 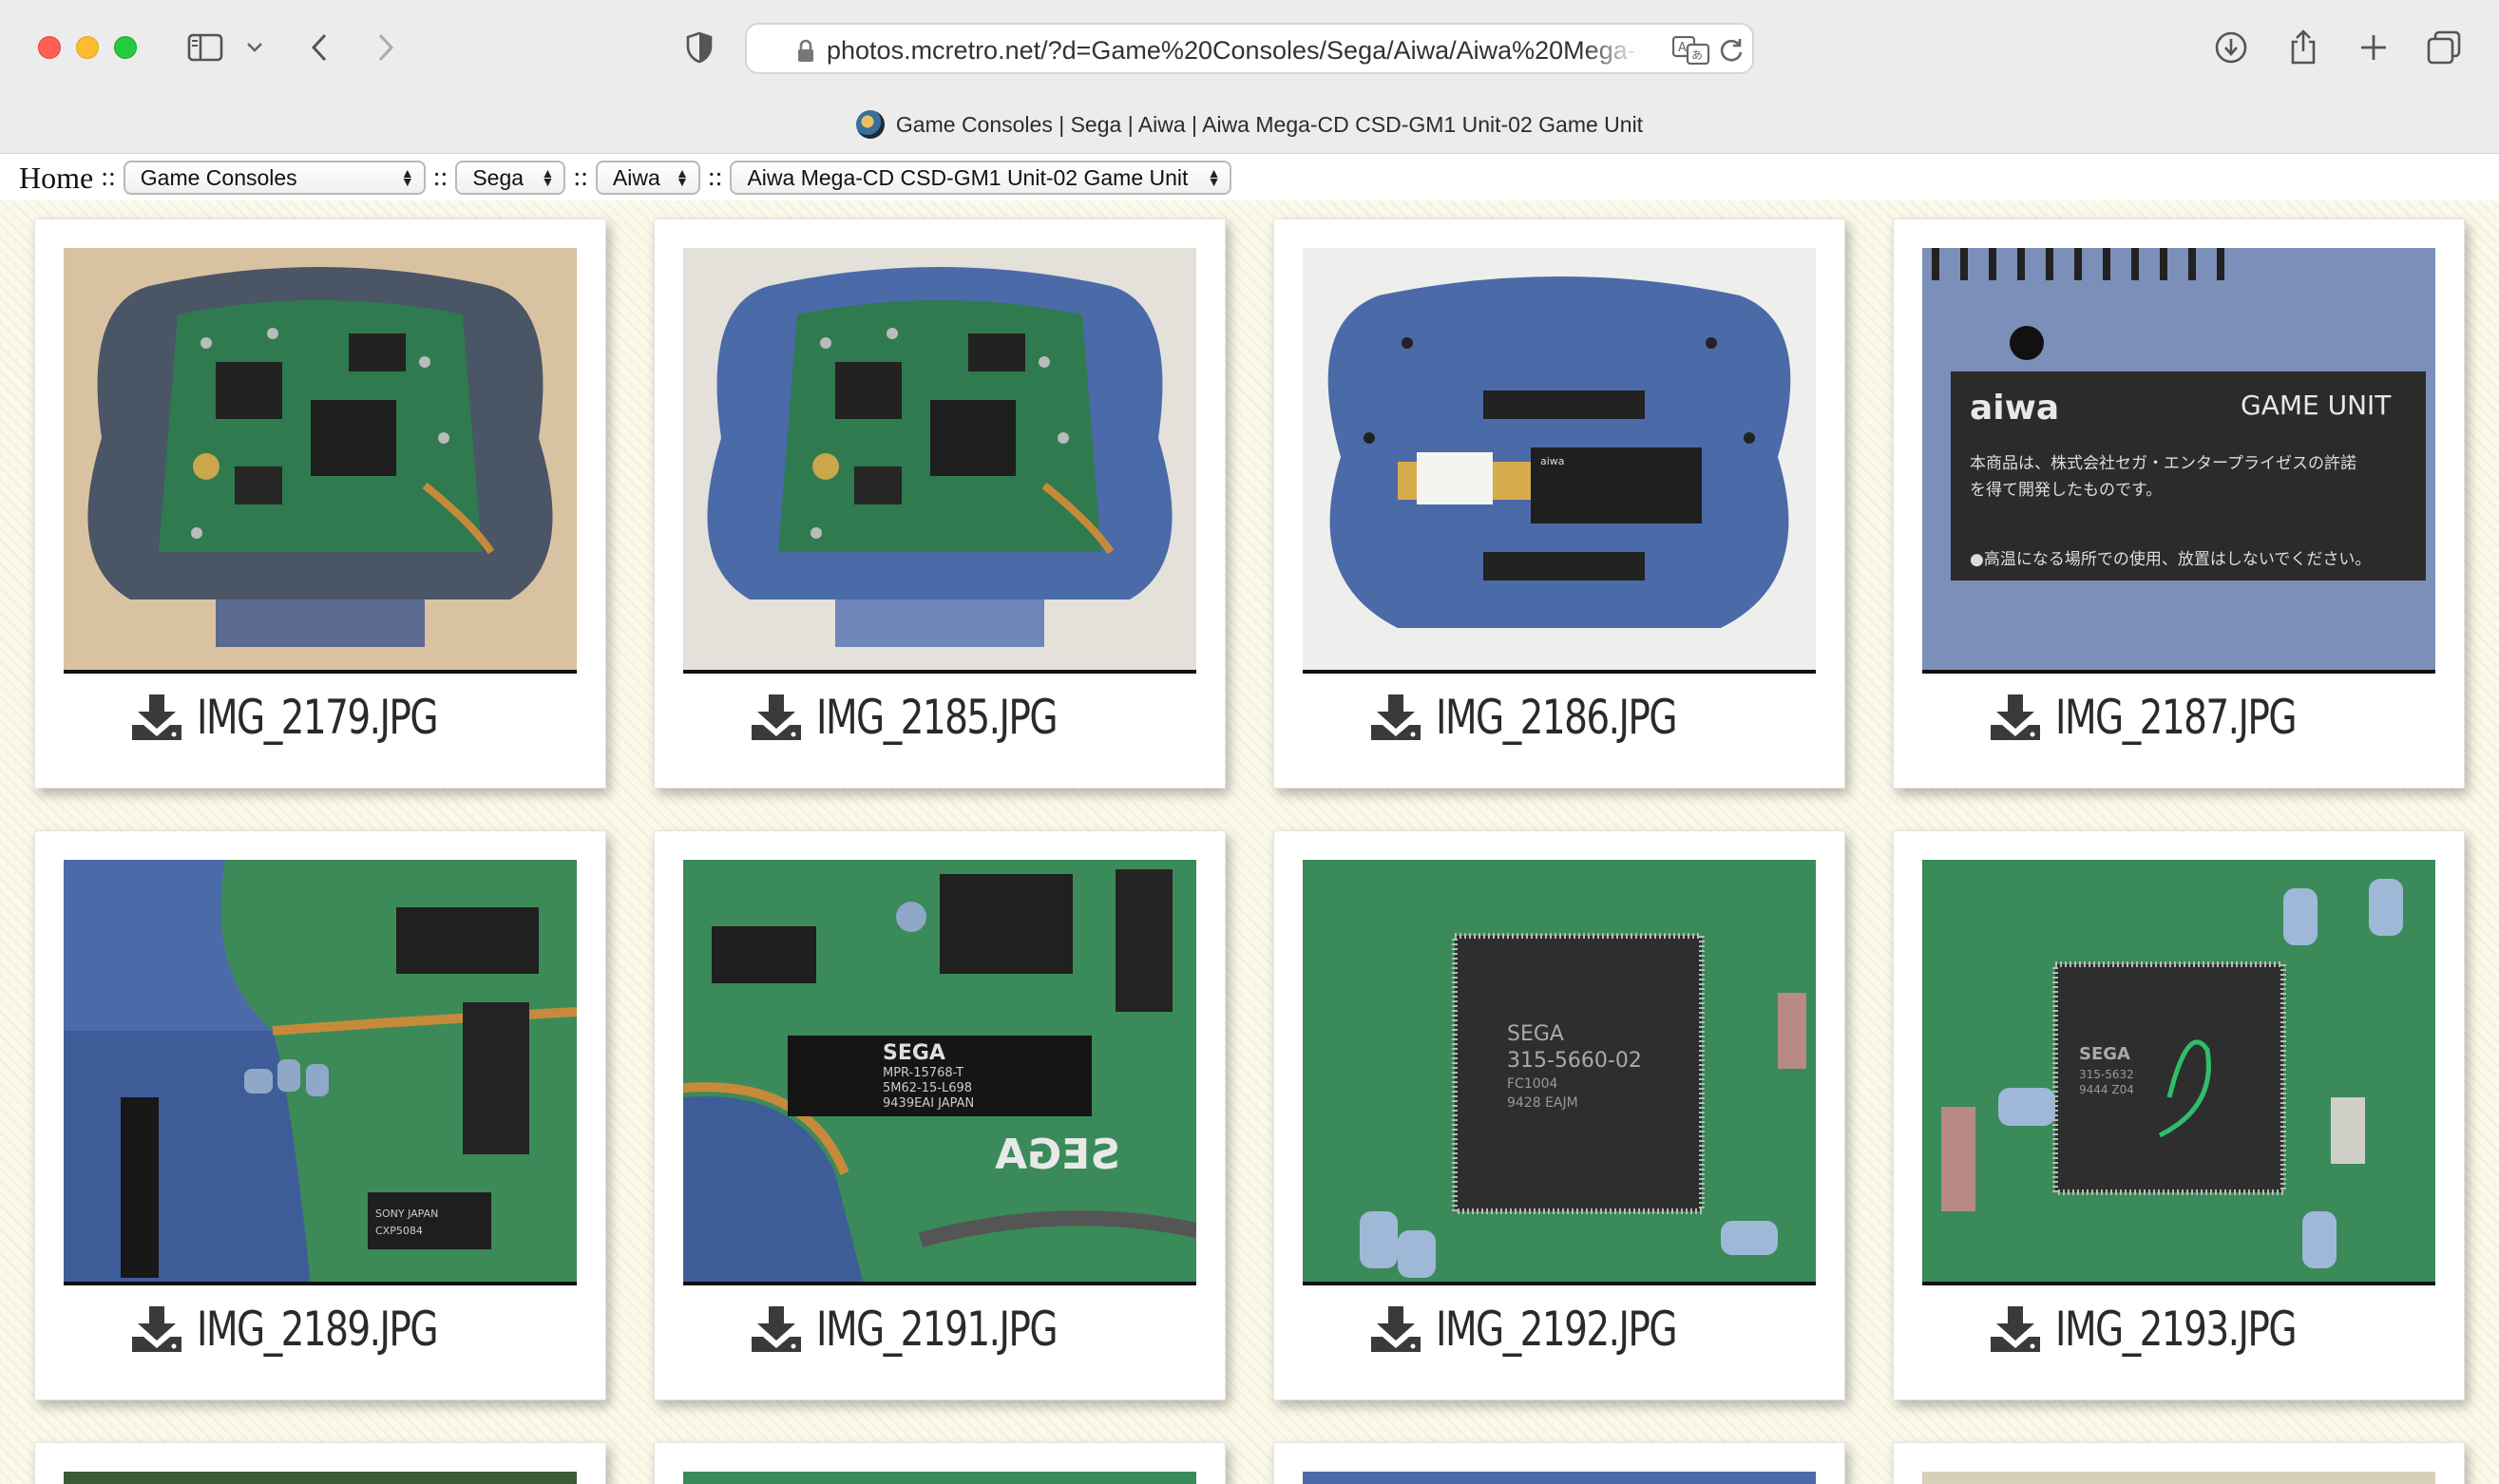 I want to click on chip-label: 315-5660-02, so click(x=1574, y=1061).